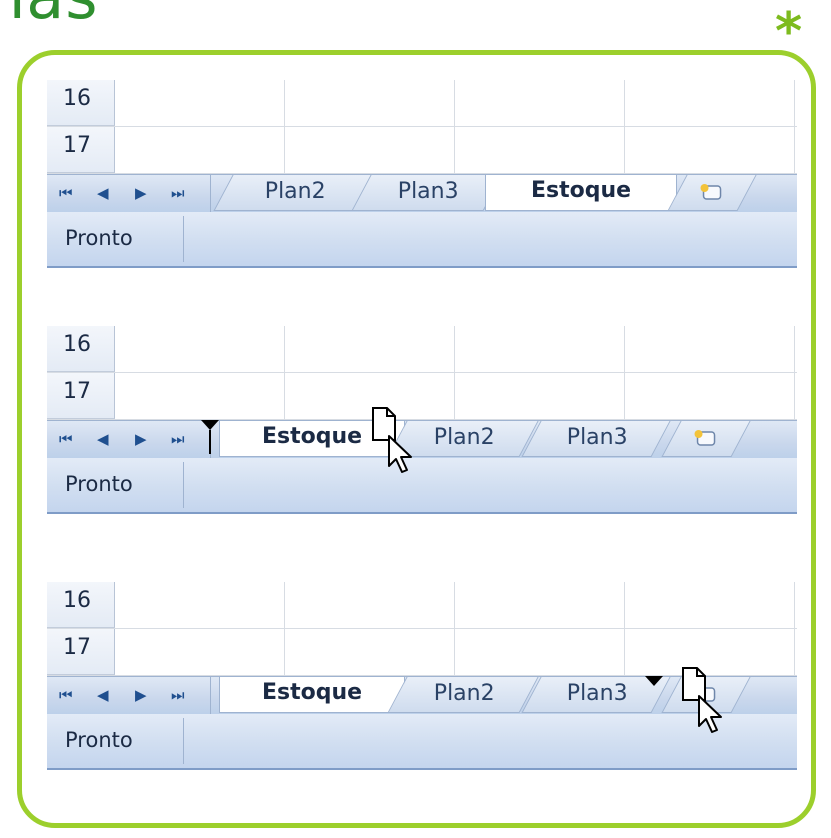 The height and width of the screenshot is (838, 831). What do you see at coordinates (422, 440) in the screenshot?
I see `sheet-tab-bar: ⏮ ◀ ▶ ⏭ Estoque Plan2 Plan3` at bounding box center [422, 440].